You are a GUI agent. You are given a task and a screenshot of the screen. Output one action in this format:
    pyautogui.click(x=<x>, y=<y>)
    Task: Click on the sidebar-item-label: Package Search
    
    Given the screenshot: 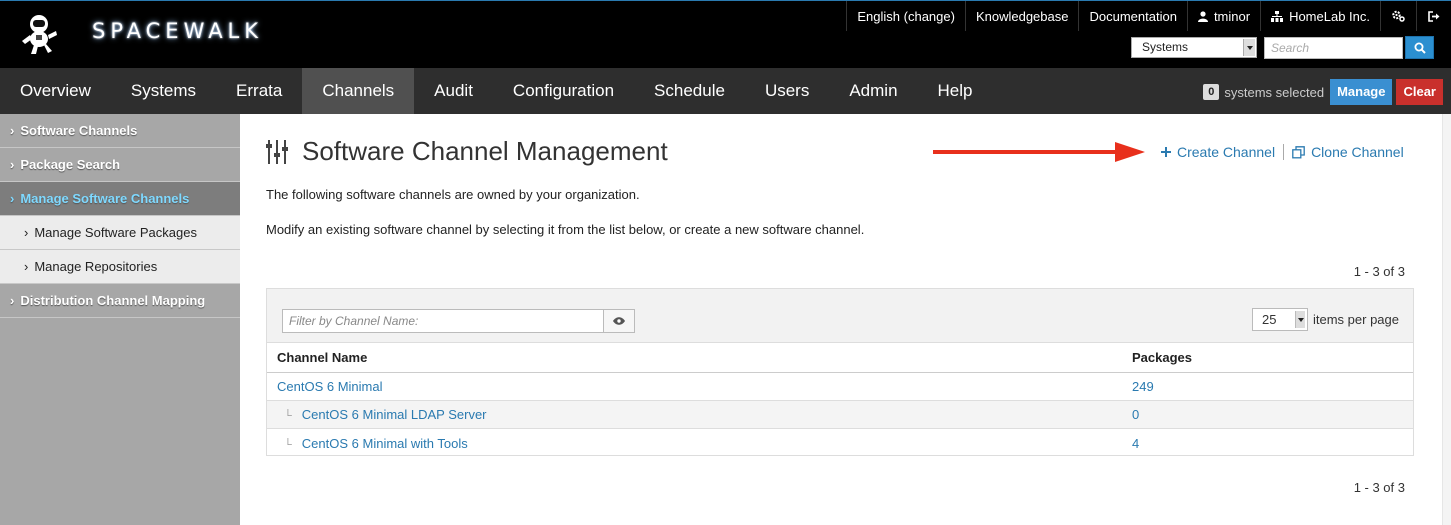 What is the action you would take?
    pyautogui.click(x=70, y=164)
    